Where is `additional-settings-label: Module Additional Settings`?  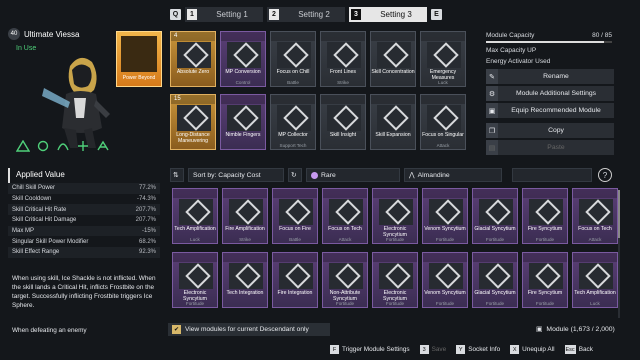
additional-settings-label: Module Additional Settings is located at coordinates (556, 93).